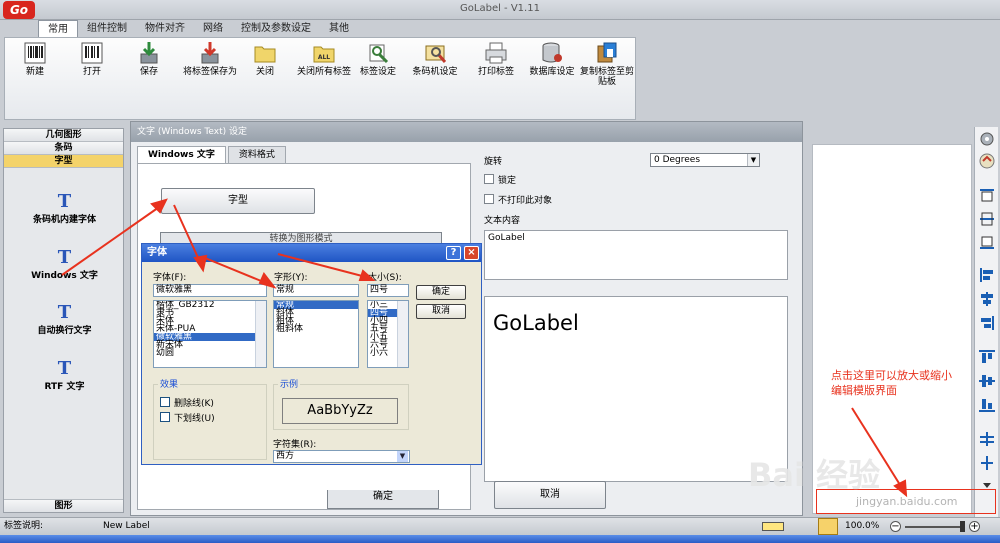 This screenshot has height=543, width=1000. I want to click on folder-all-icon: ALL, so click(324, 54).